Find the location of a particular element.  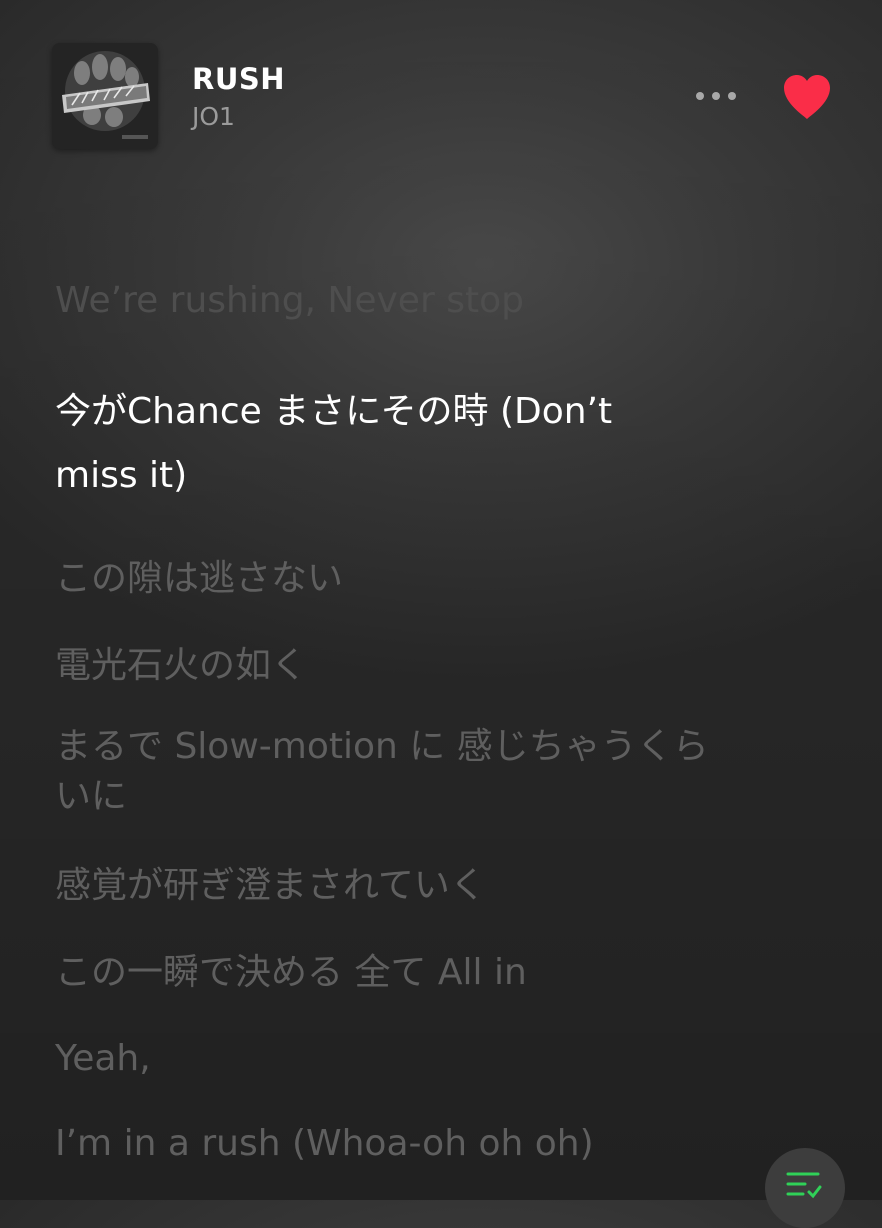

lyric-line: 電光石火の如く is located at coordinates (395, 666).